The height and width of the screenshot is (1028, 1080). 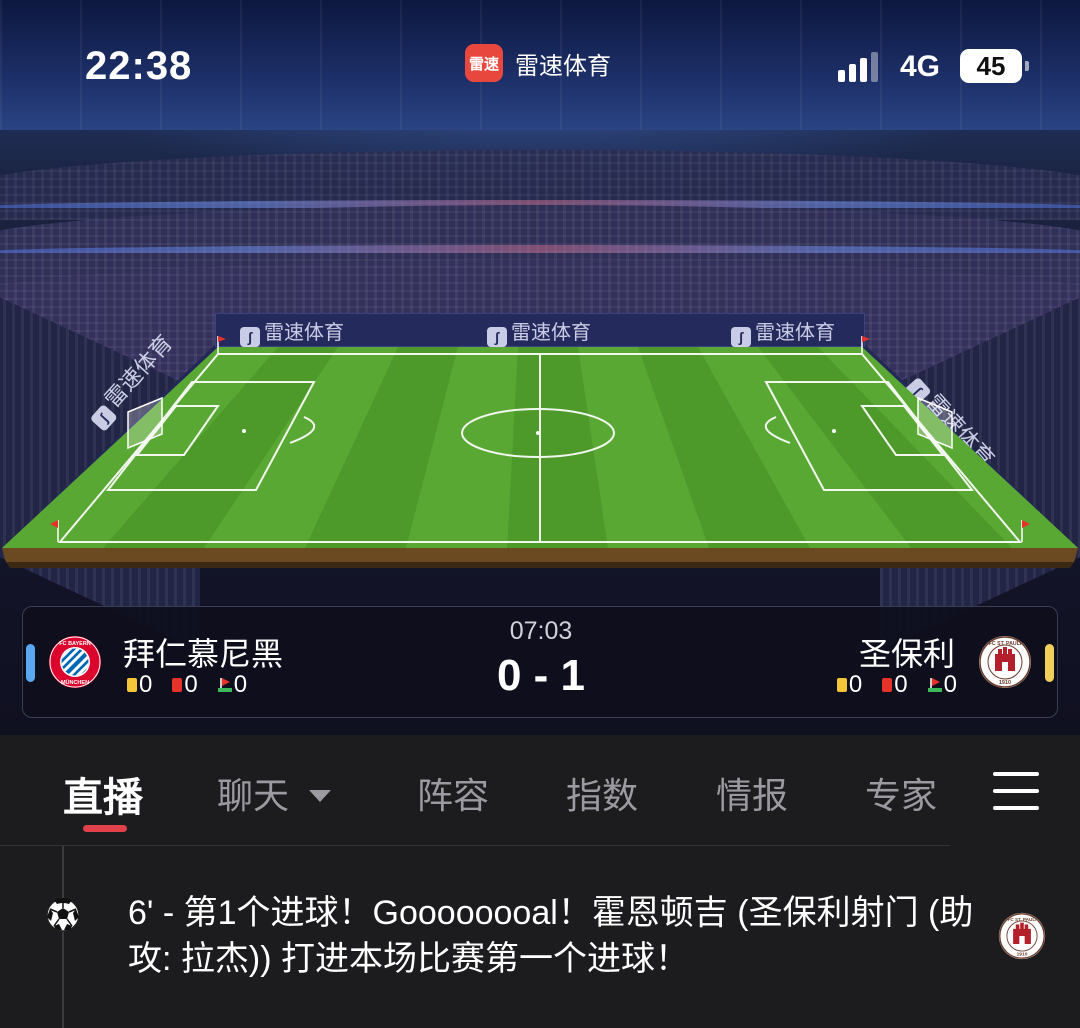 I want to click on tab-chat-label: 聊天, so click(x=253, y=795).